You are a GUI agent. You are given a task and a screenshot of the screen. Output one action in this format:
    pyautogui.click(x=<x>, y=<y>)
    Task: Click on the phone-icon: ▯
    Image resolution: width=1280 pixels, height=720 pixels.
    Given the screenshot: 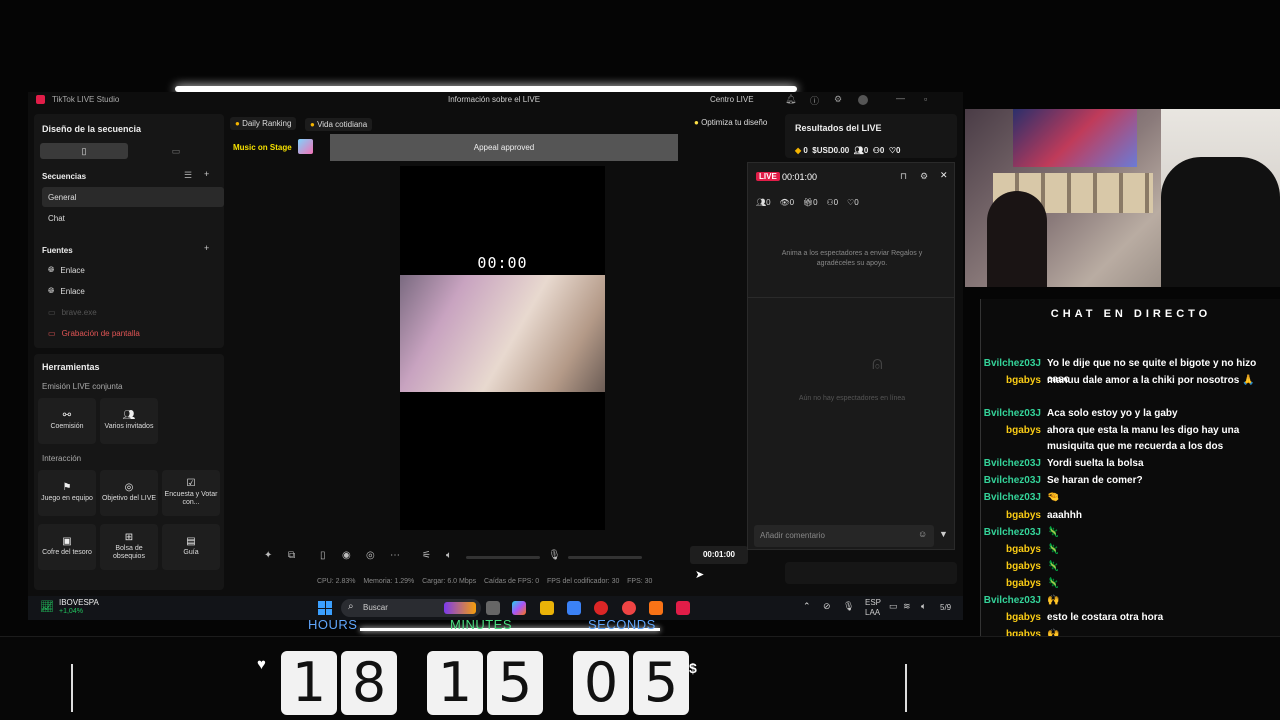 What is the action you would take?
    pyautogui.click(x=323, y=555)
    